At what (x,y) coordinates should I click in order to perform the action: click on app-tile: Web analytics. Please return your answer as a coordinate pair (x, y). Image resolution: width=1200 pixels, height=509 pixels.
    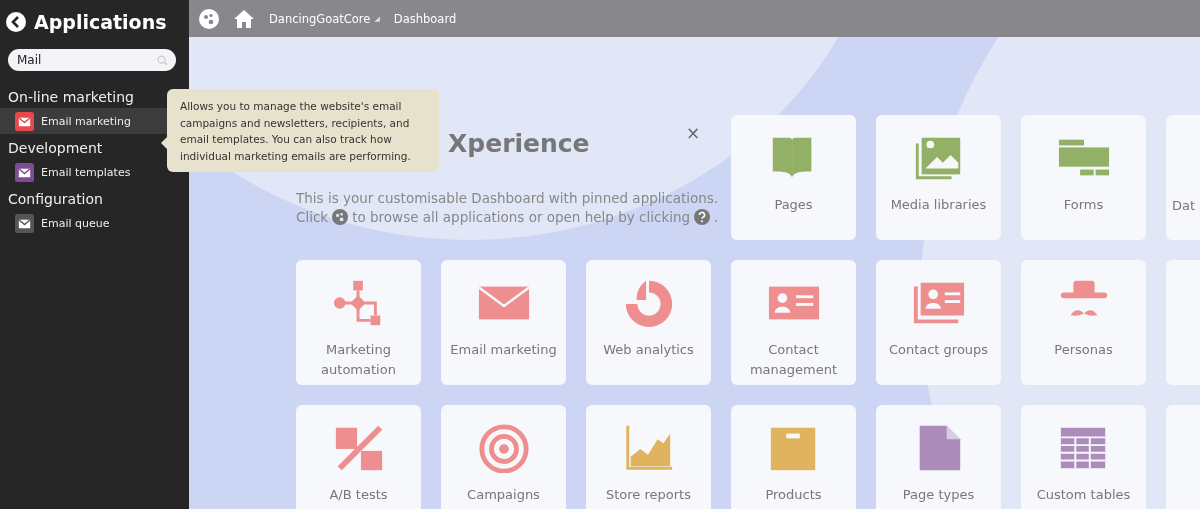
    Looking at the image, I should click on (648, 322).